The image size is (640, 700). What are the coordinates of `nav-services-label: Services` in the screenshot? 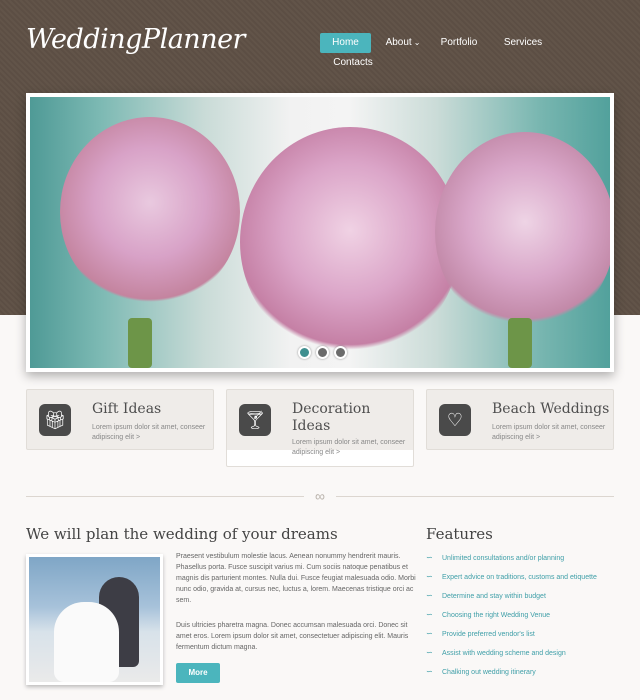 It's located at (523, 42).